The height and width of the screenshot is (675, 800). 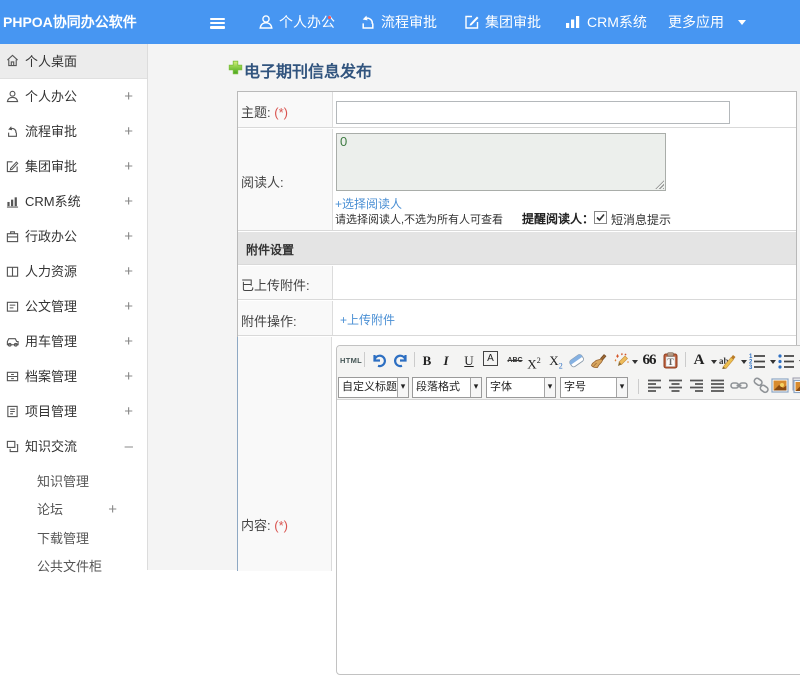 I want to click on svg-text: T, so click(x=670, y=363).